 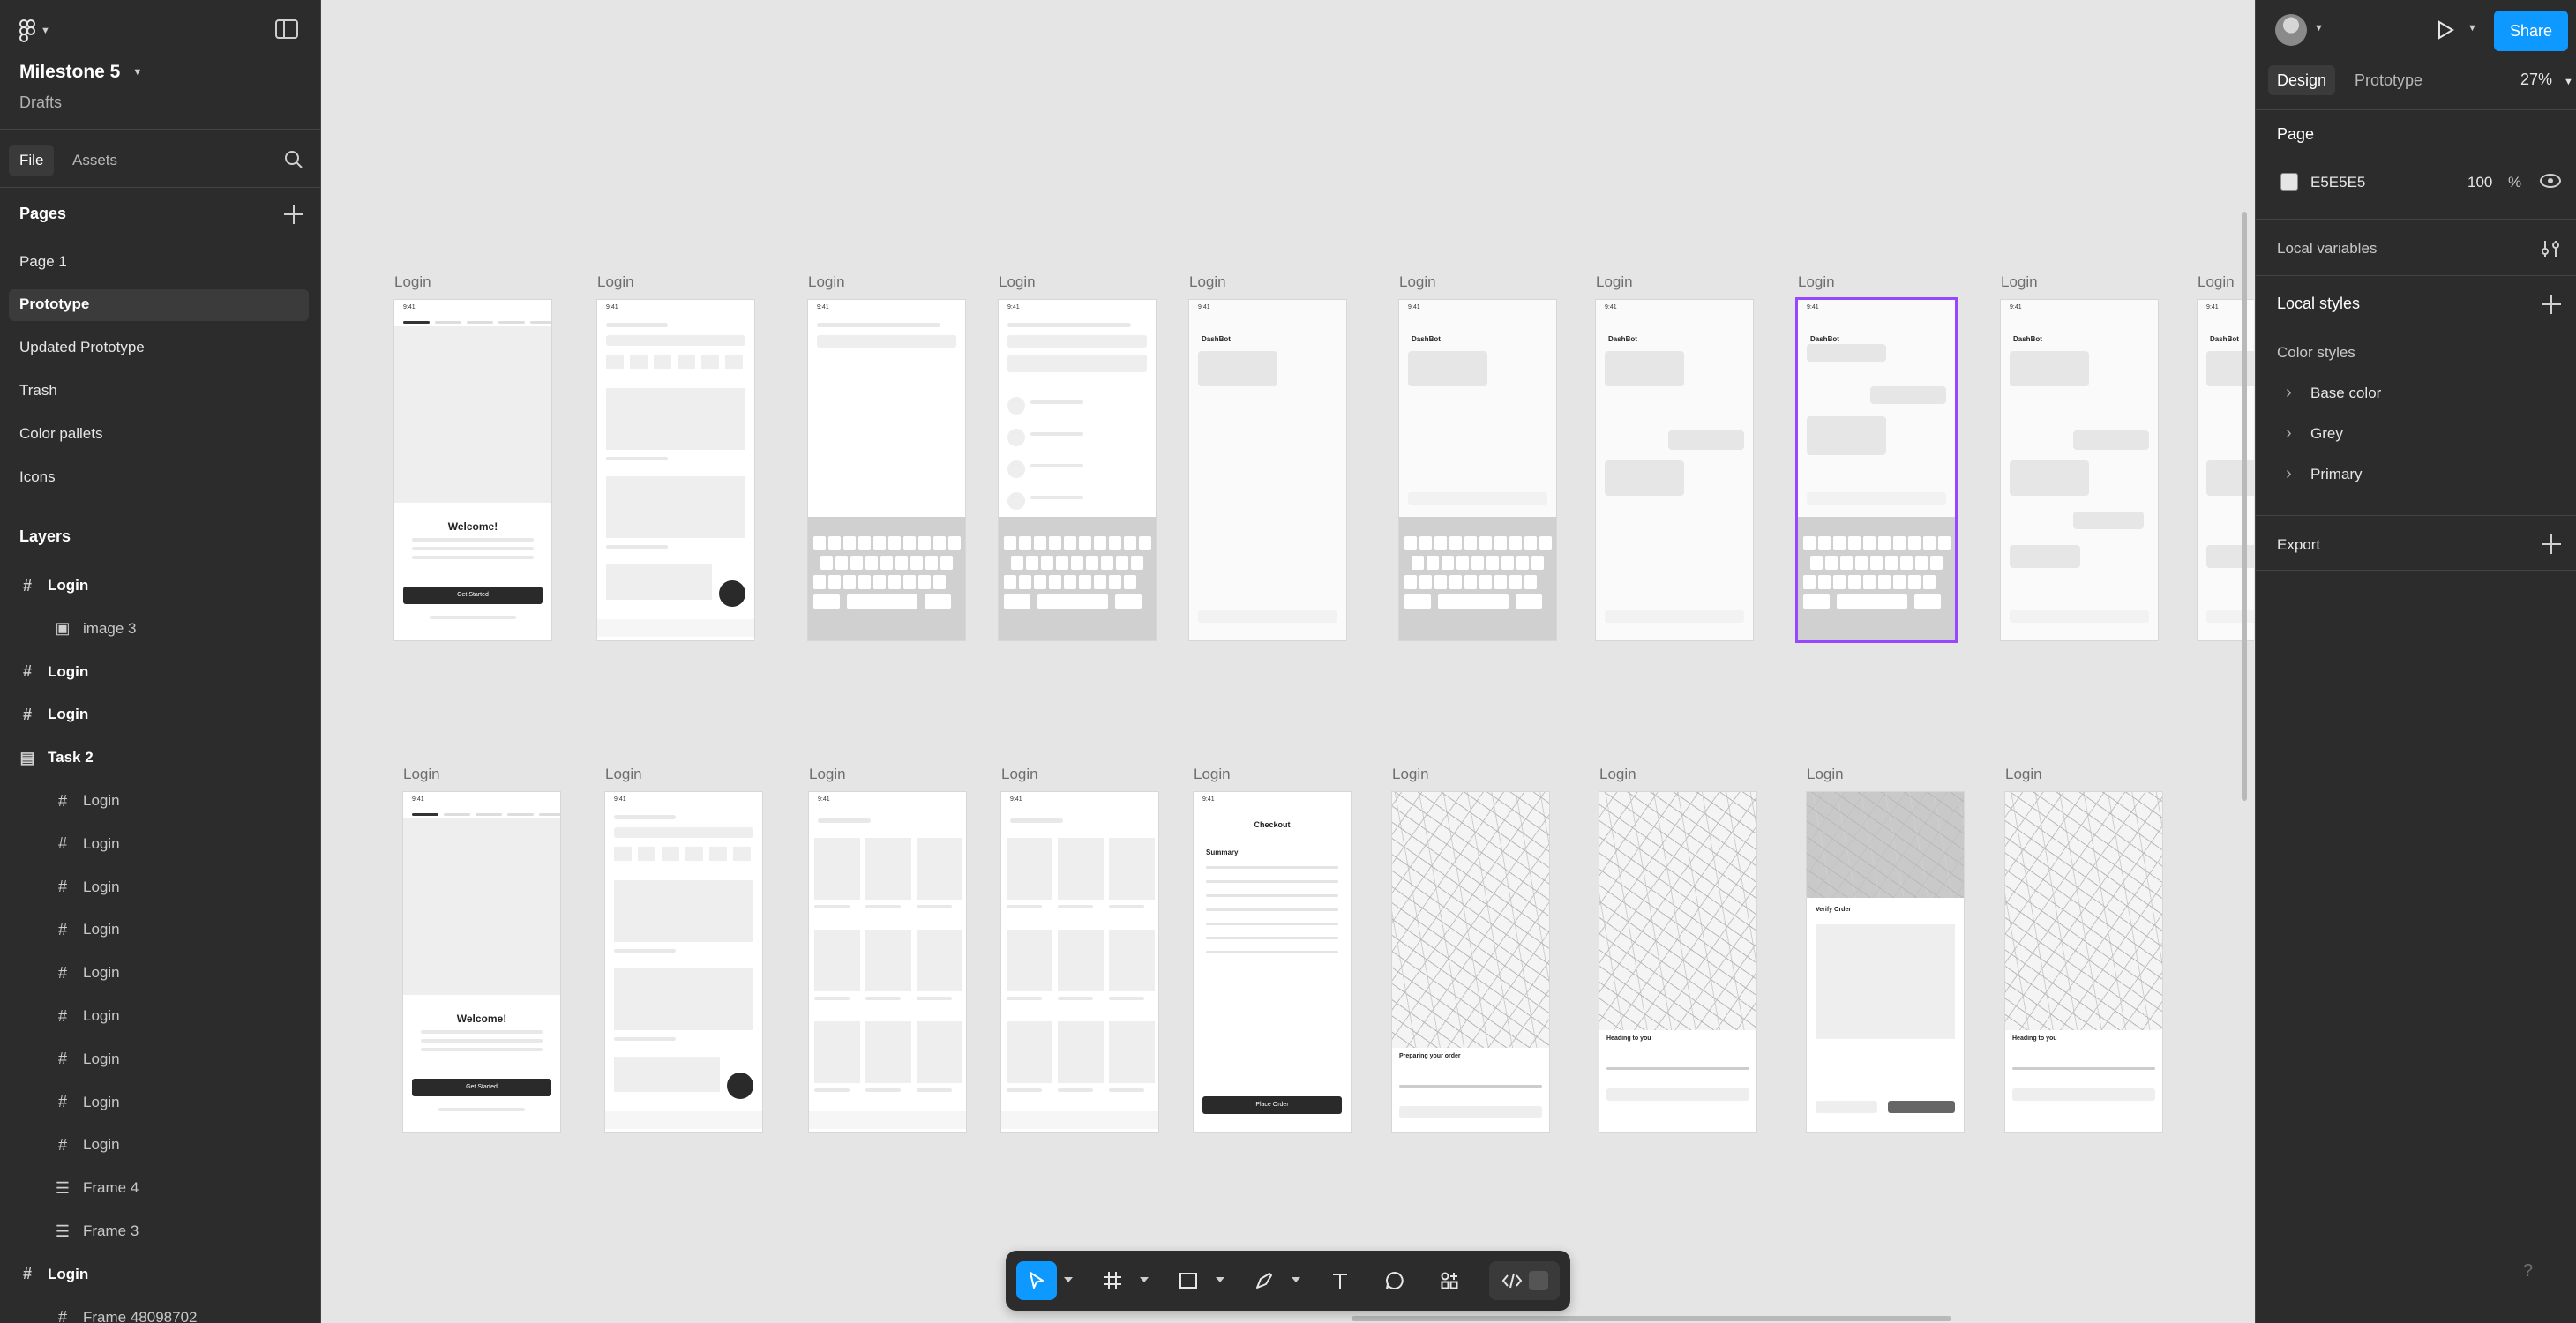 I want to click on vertical-scrollbar, so click(x=2245, y=507).